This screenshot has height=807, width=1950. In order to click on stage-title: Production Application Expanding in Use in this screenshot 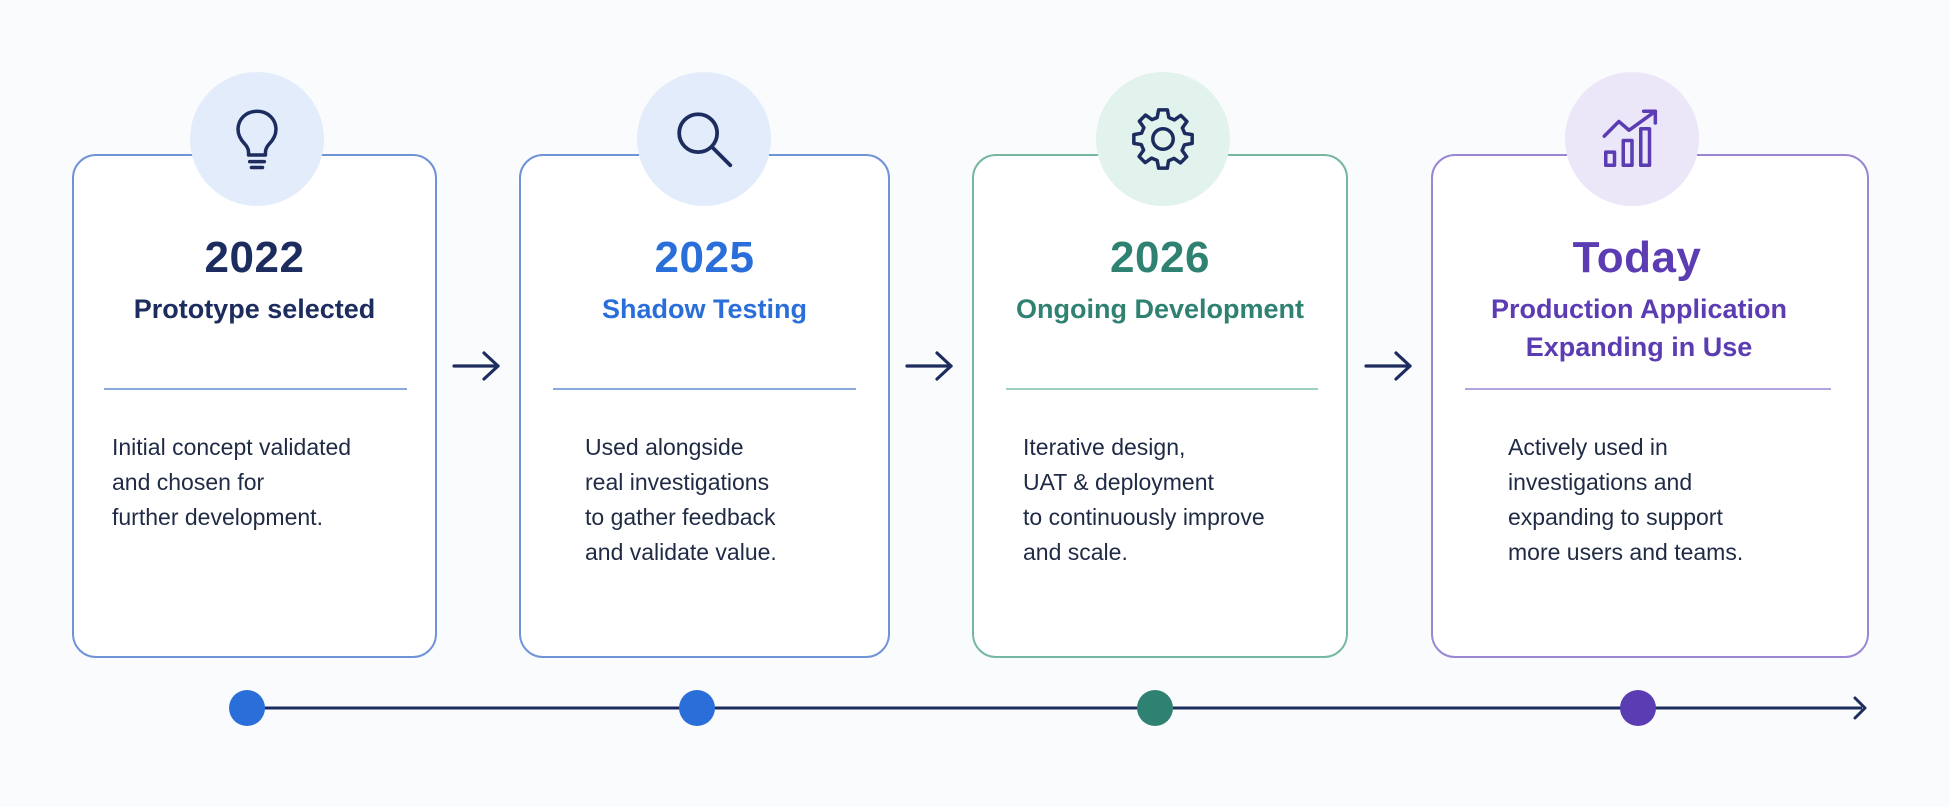, I will do `click(1639, 328)`.